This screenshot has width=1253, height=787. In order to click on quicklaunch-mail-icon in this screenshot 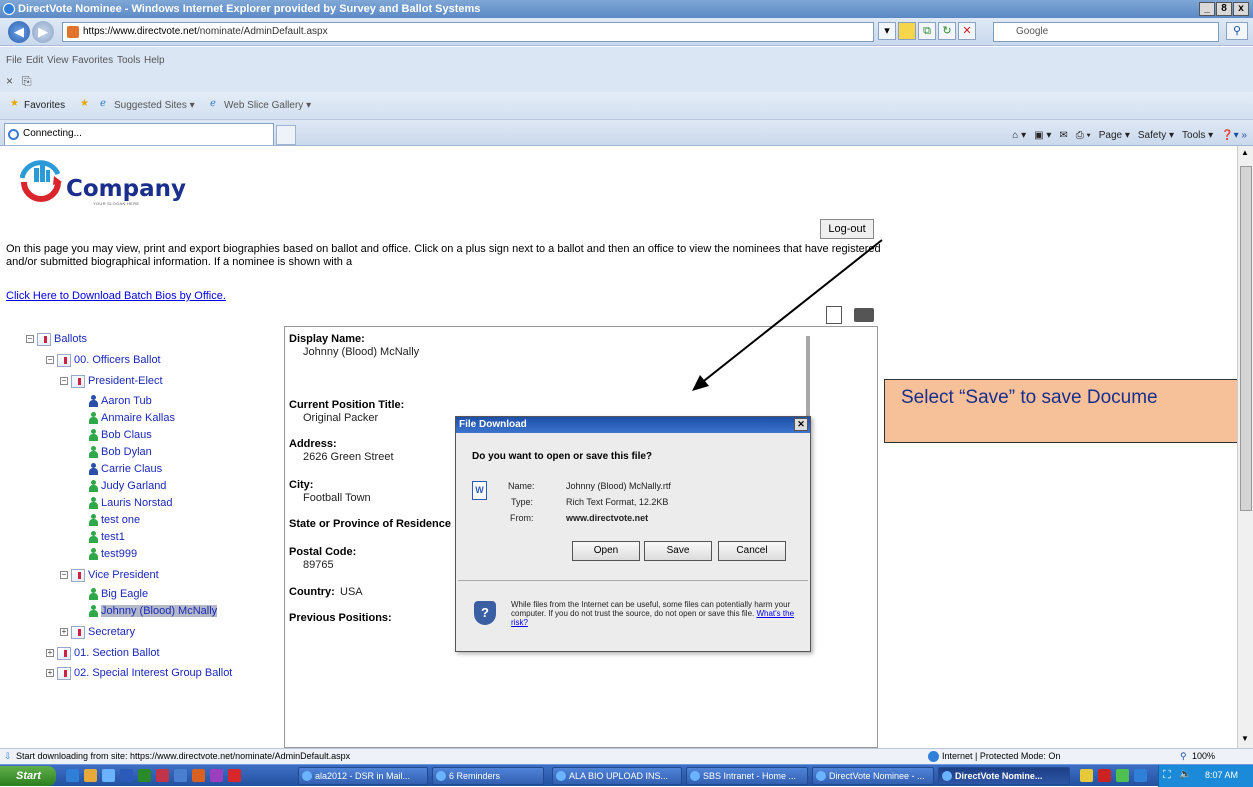, I will do `click(90, 775)`.